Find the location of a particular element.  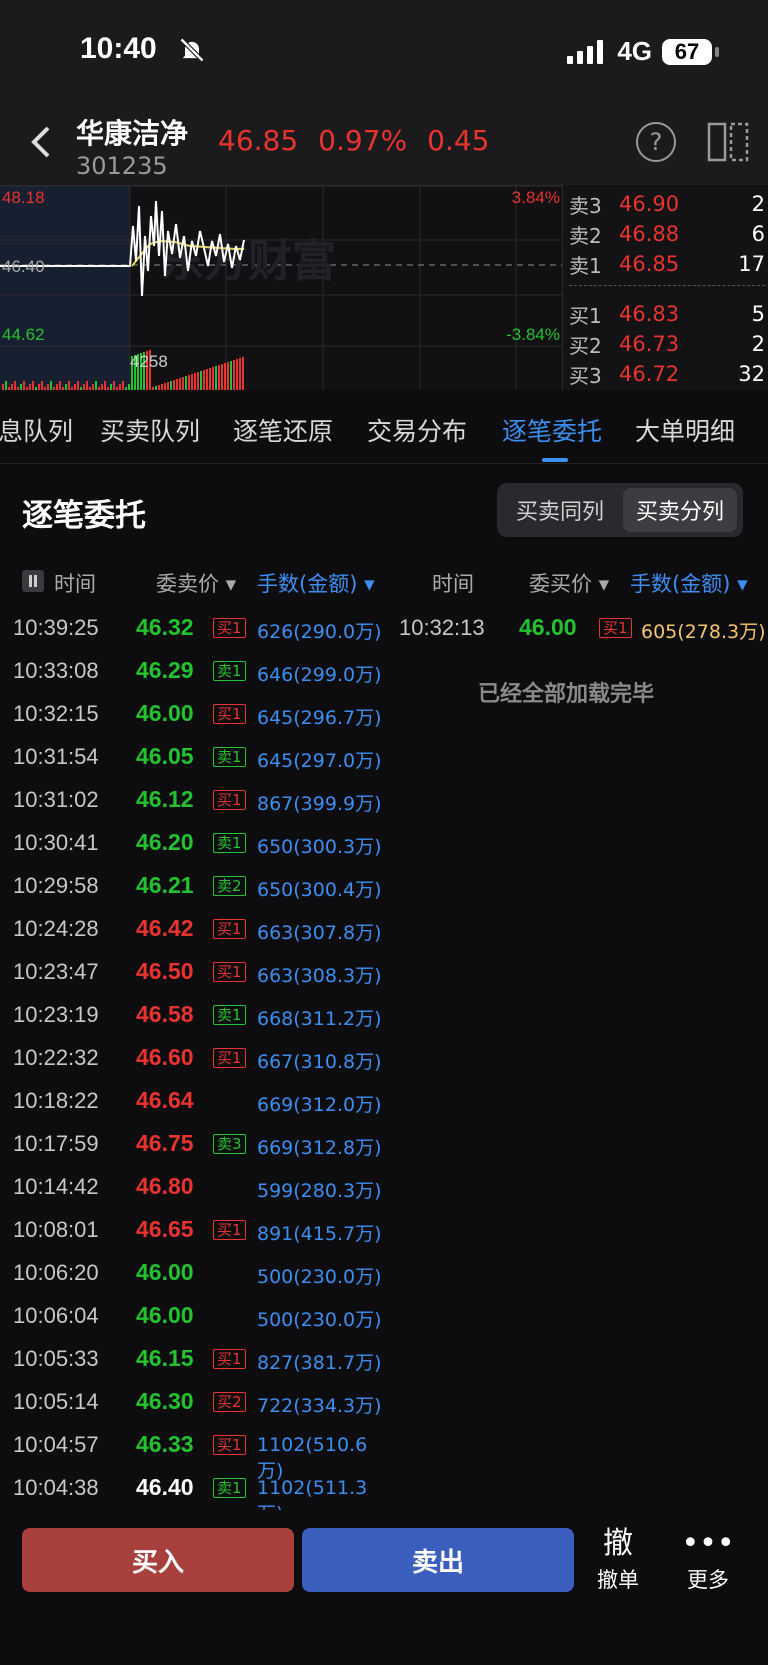

order-time: 10:18:22 is located at coordinates (56, 1100).